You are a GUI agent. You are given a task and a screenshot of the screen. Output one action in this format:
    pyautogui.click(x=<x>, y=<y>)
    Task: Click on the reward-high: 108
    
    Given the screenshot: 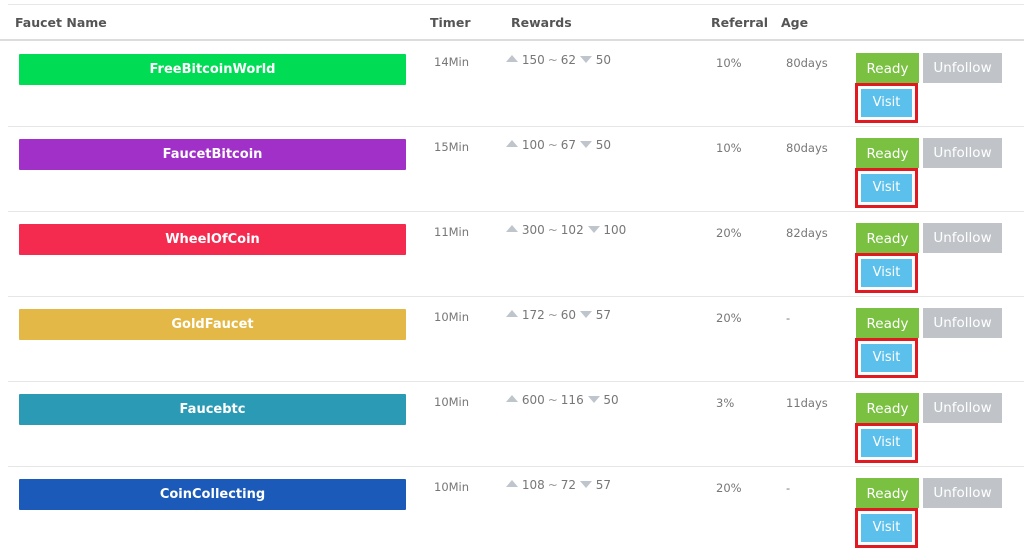 What is the action you would take?
    pyautogui.click(x=533, y=485)
    